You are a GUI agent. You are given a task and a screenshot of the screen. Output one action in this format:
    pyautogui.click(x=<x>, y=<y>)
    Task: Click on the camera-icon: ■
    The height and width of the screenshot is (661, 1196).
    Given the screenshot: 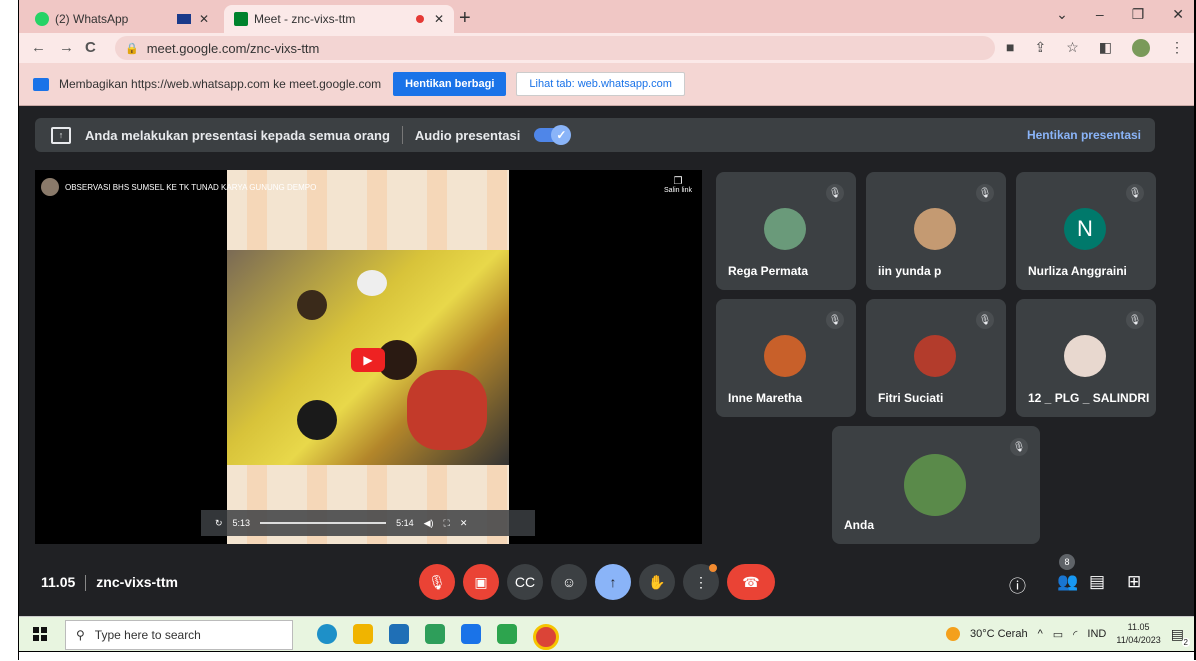 What is the action you would take?
    pyautogui.click(x=1010, y=48)
    